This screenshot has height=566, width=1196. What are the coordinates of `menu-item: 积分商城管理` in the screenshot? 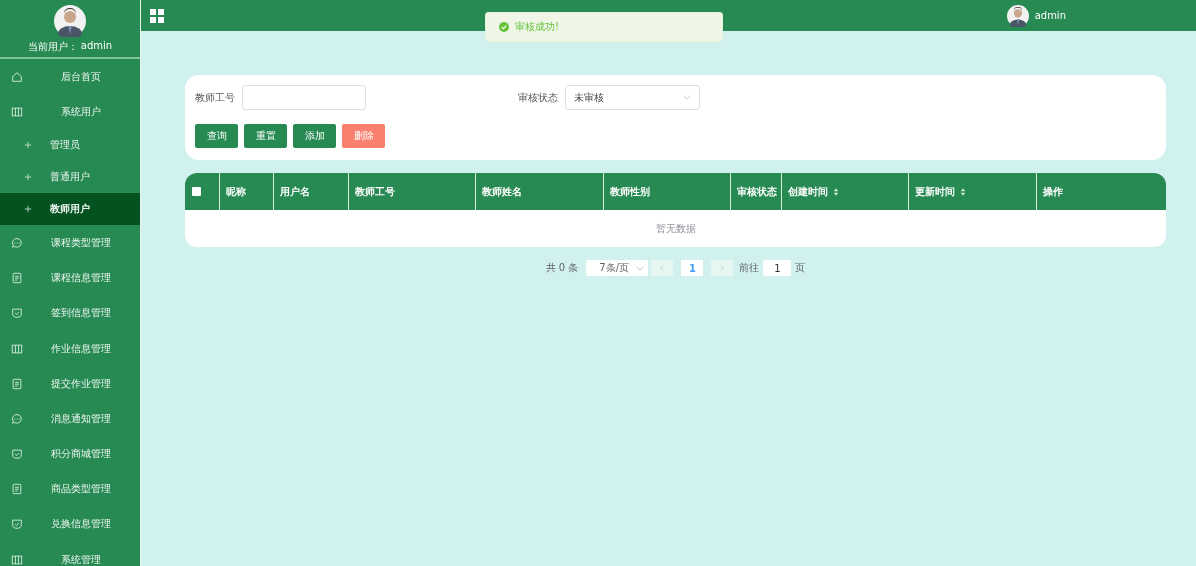 It's located at (70, 454).